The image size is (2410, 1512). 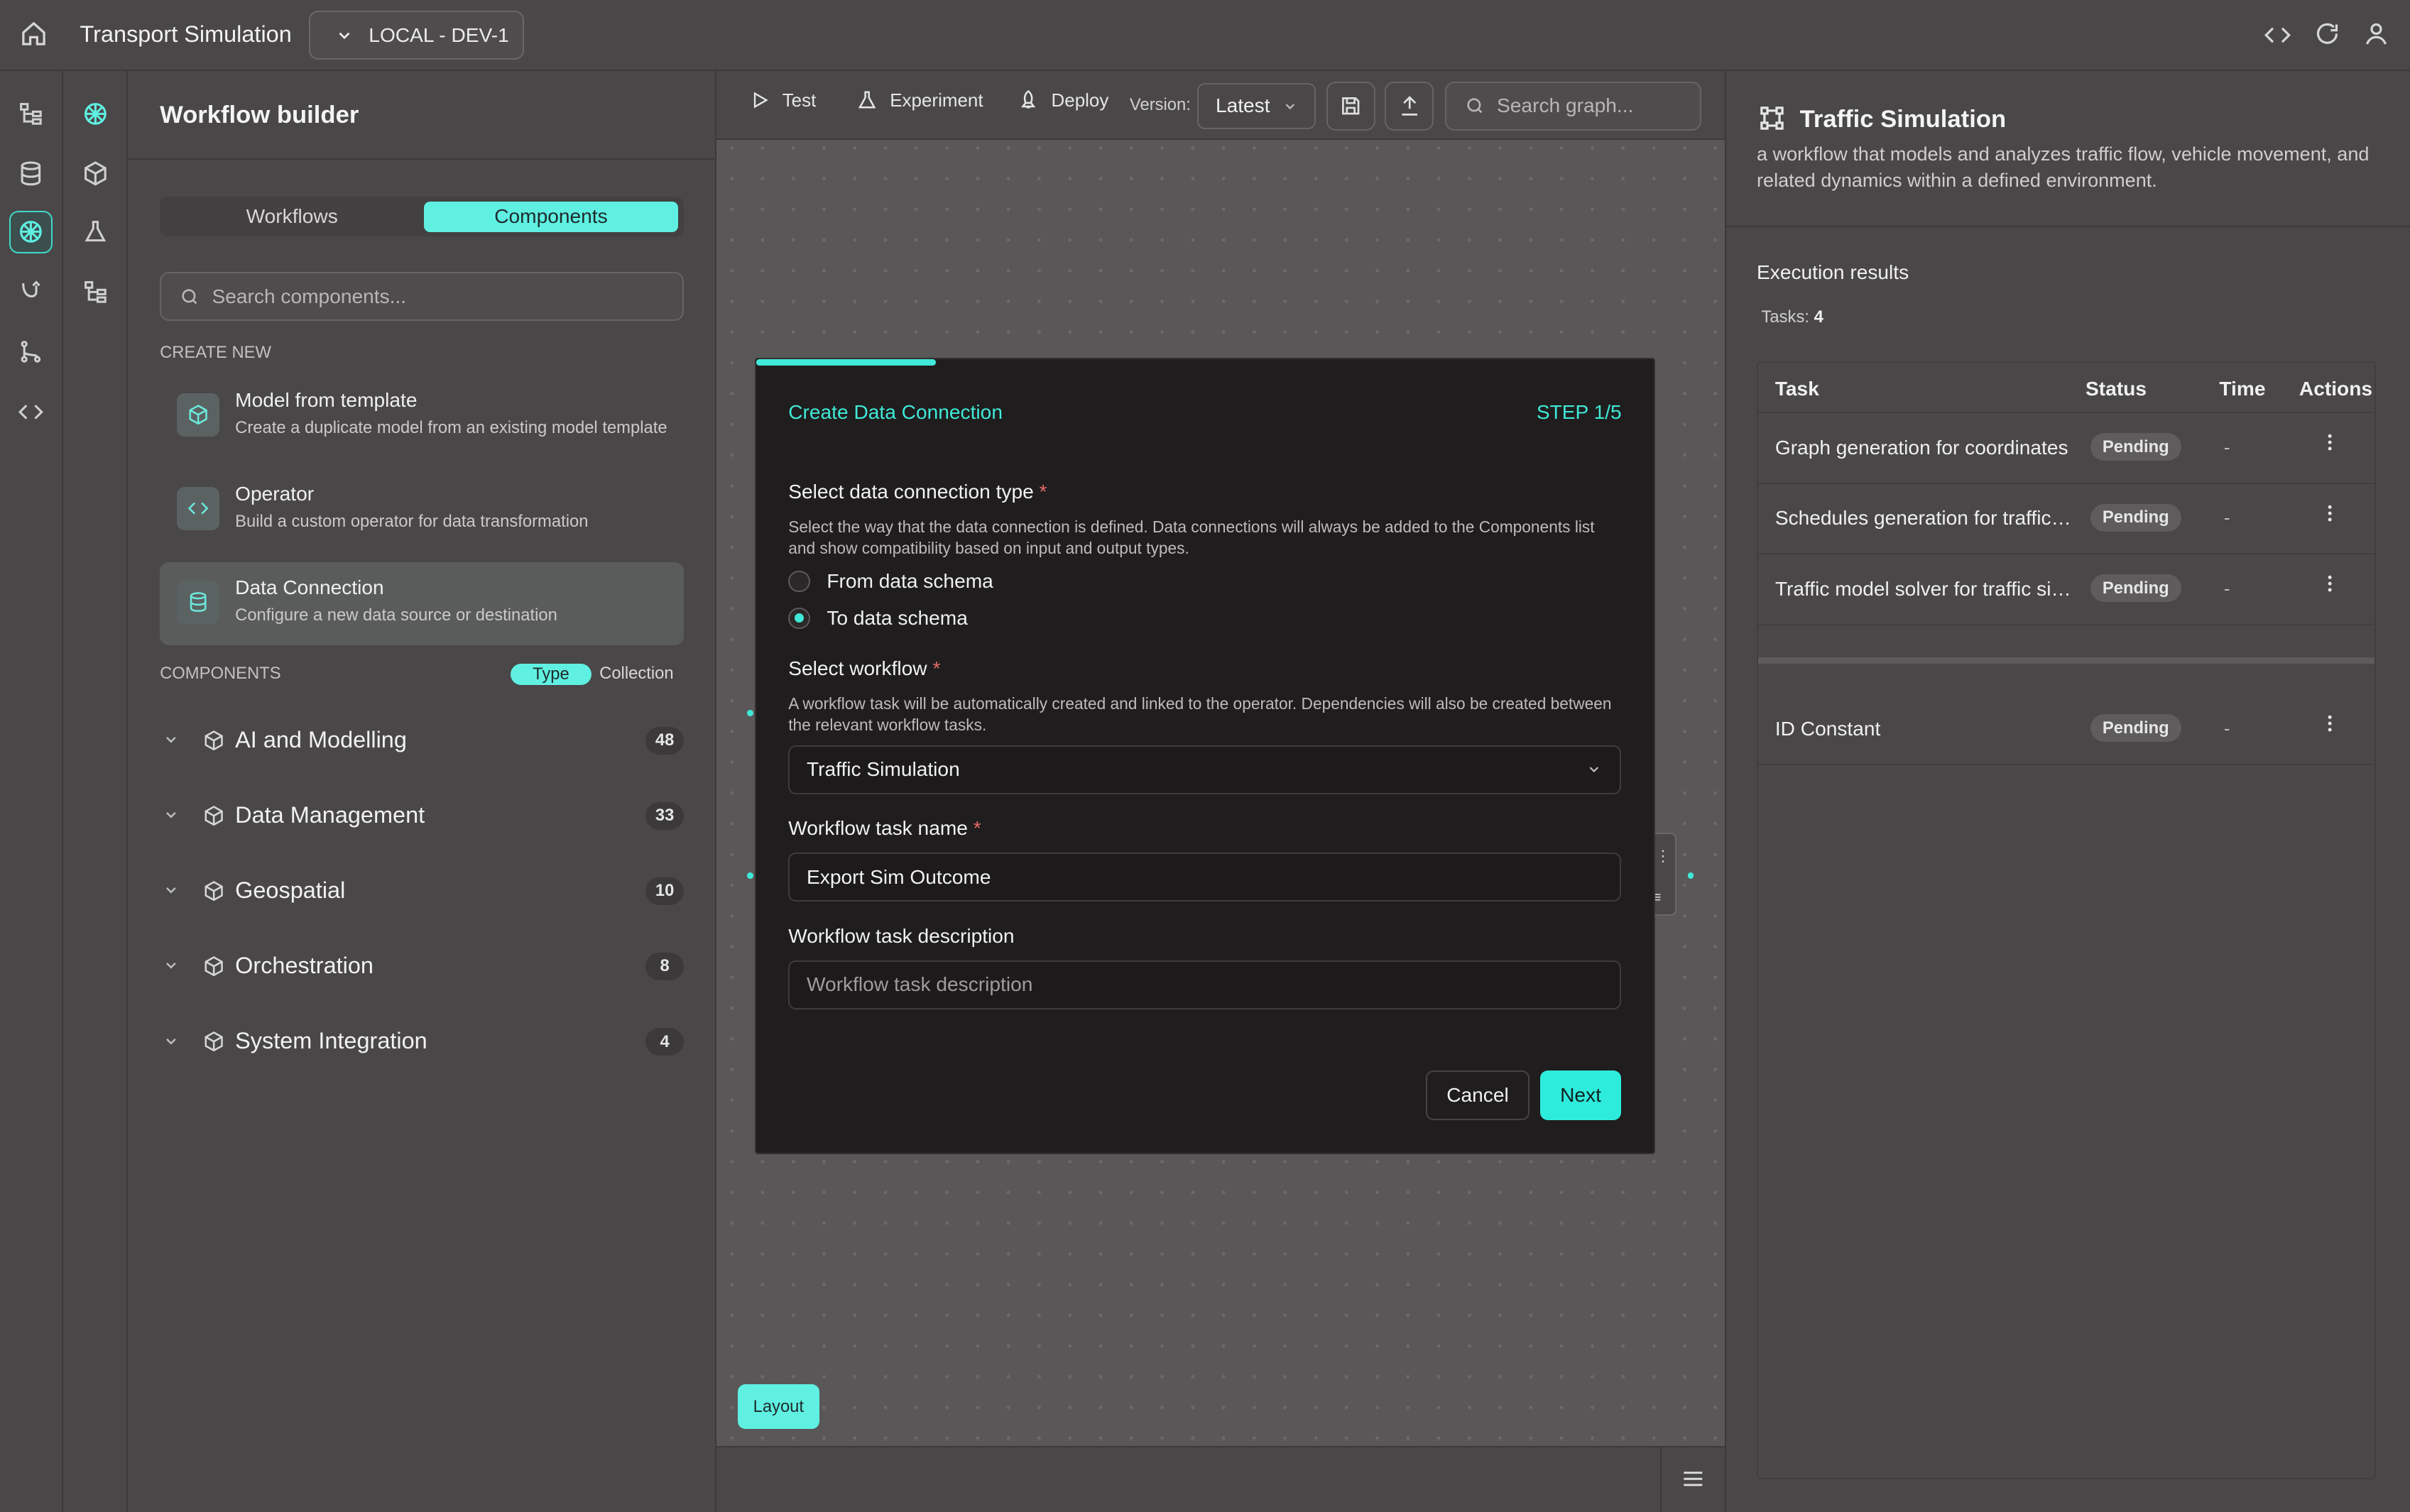 What do you see at coordinates (423, 741) in the screenshot?
I see `component-group: AI and Modelling 48` at bounding box center [423, 741].